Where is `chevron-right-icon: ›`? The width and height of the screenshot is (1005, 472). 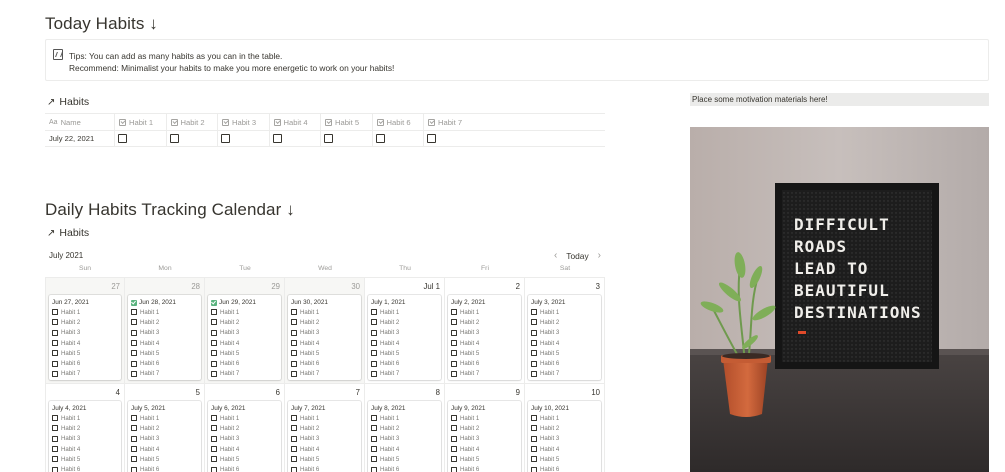 chevron-right-icon: › is located at coordinates (599, 255).